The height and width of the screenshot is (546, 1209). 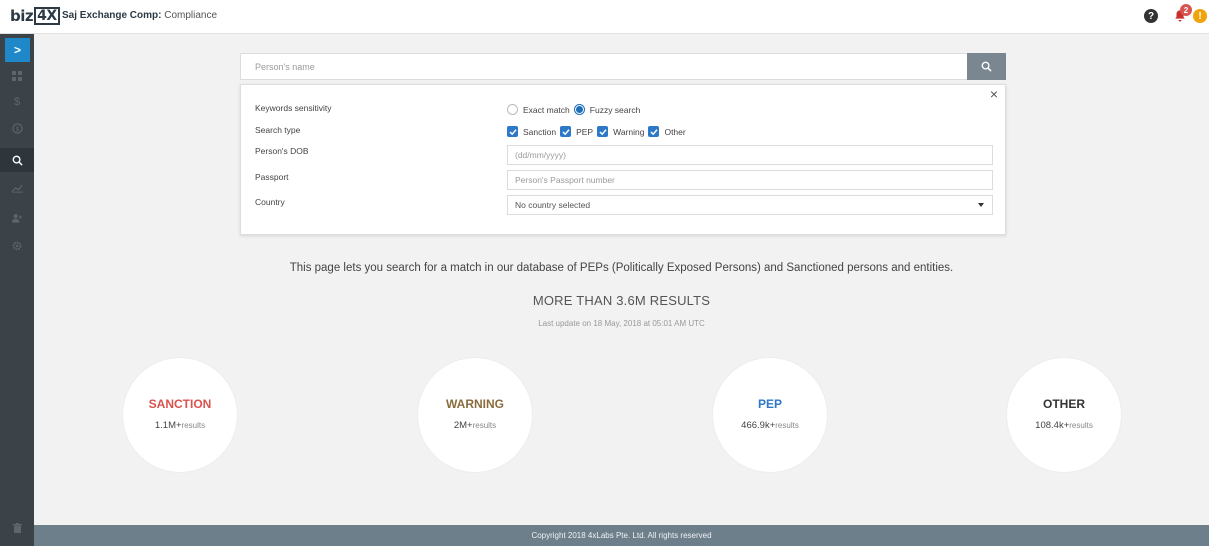 I want to click on pep-stat-count: 466.9k+, so click(x=758, y=425).